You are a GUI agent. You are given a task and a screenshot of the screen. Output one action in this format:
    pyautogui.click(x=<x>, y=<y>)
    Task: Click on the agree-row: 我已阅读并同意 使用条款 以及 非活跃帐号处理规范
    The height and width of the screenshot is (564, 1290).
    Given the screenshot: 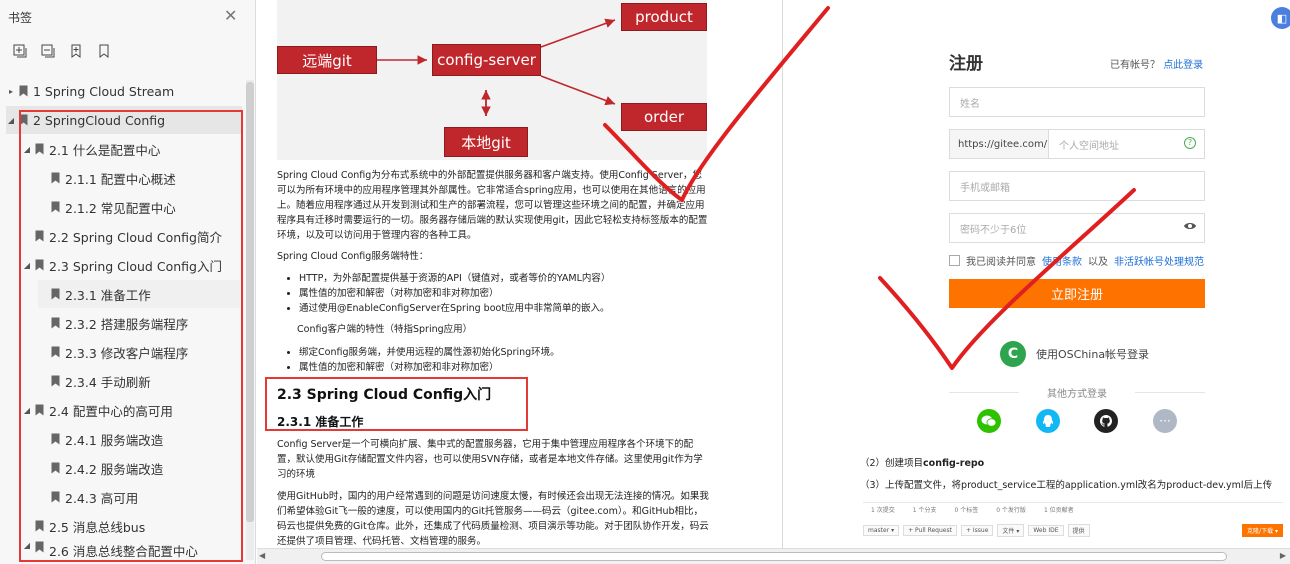 What is the action you would take?
    pyautogui.click(x=1076, y=260)
    